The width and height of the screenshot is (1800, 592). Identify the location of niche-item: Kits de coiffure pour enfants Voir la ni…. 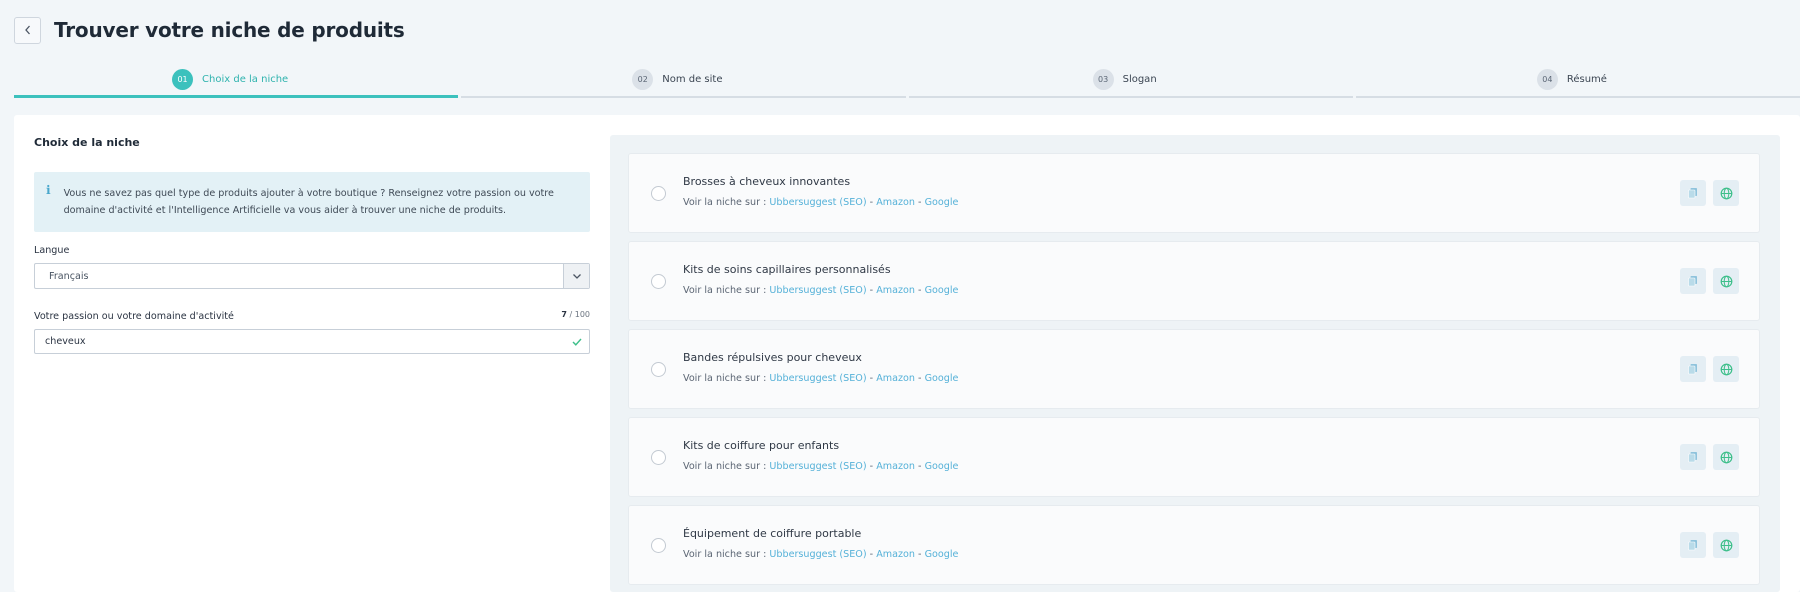
(1194, 457).